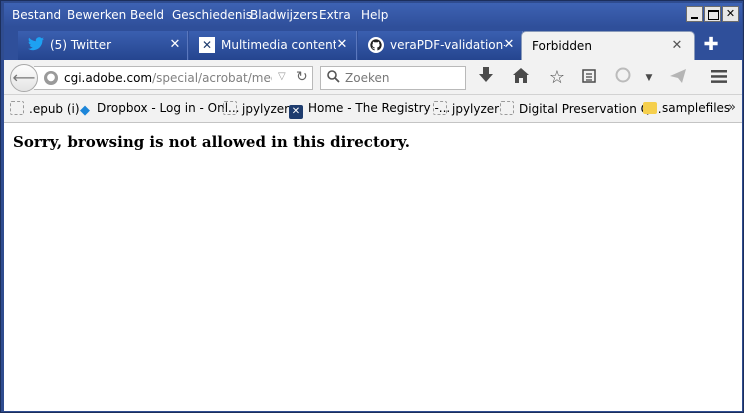 The width and height of the screenshot is (744, 413). Describe the element at coordinates (557, 78) in the screenshot. I see `star-icon: ☆` at that location.